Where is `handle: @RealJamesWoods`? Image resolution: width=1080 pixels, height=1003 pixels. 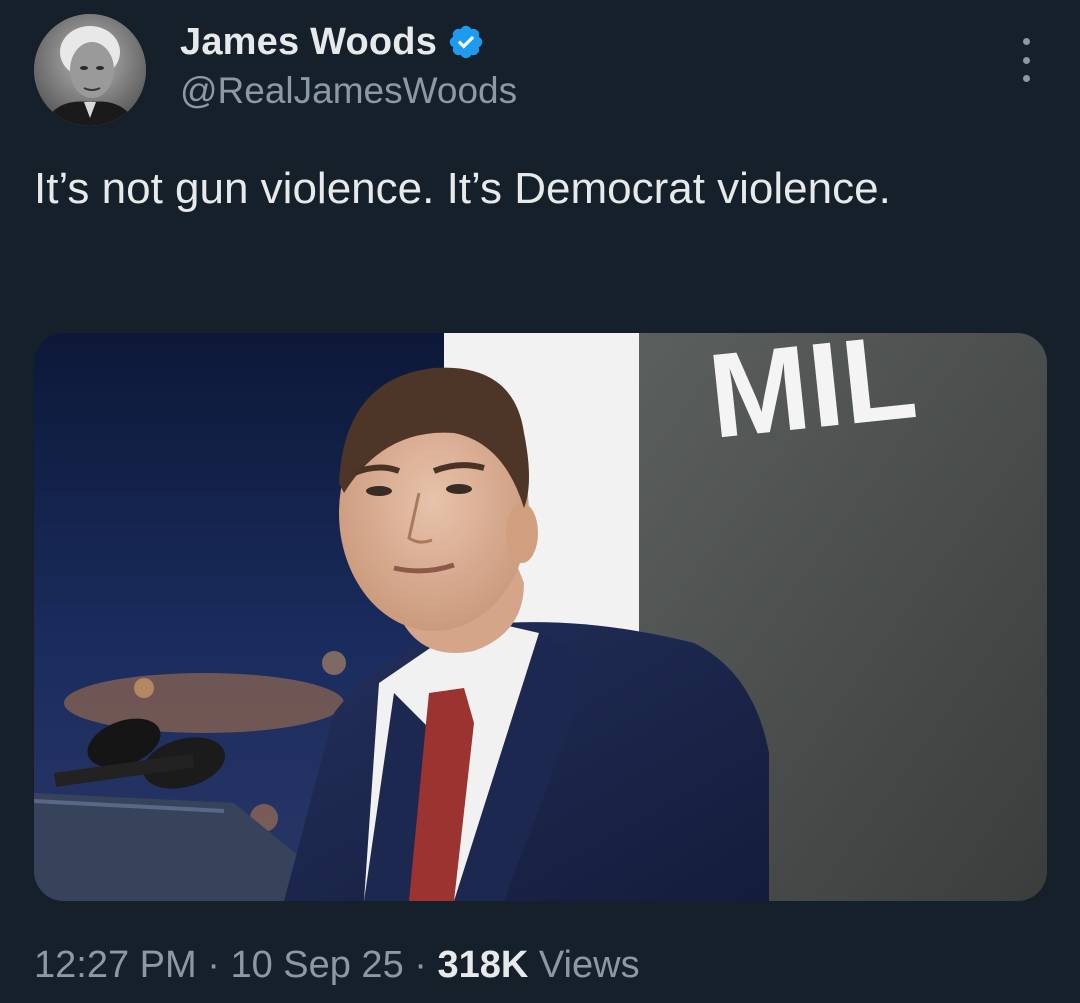
handle: @RealJamesWoods is located at coordinates (348, 91).